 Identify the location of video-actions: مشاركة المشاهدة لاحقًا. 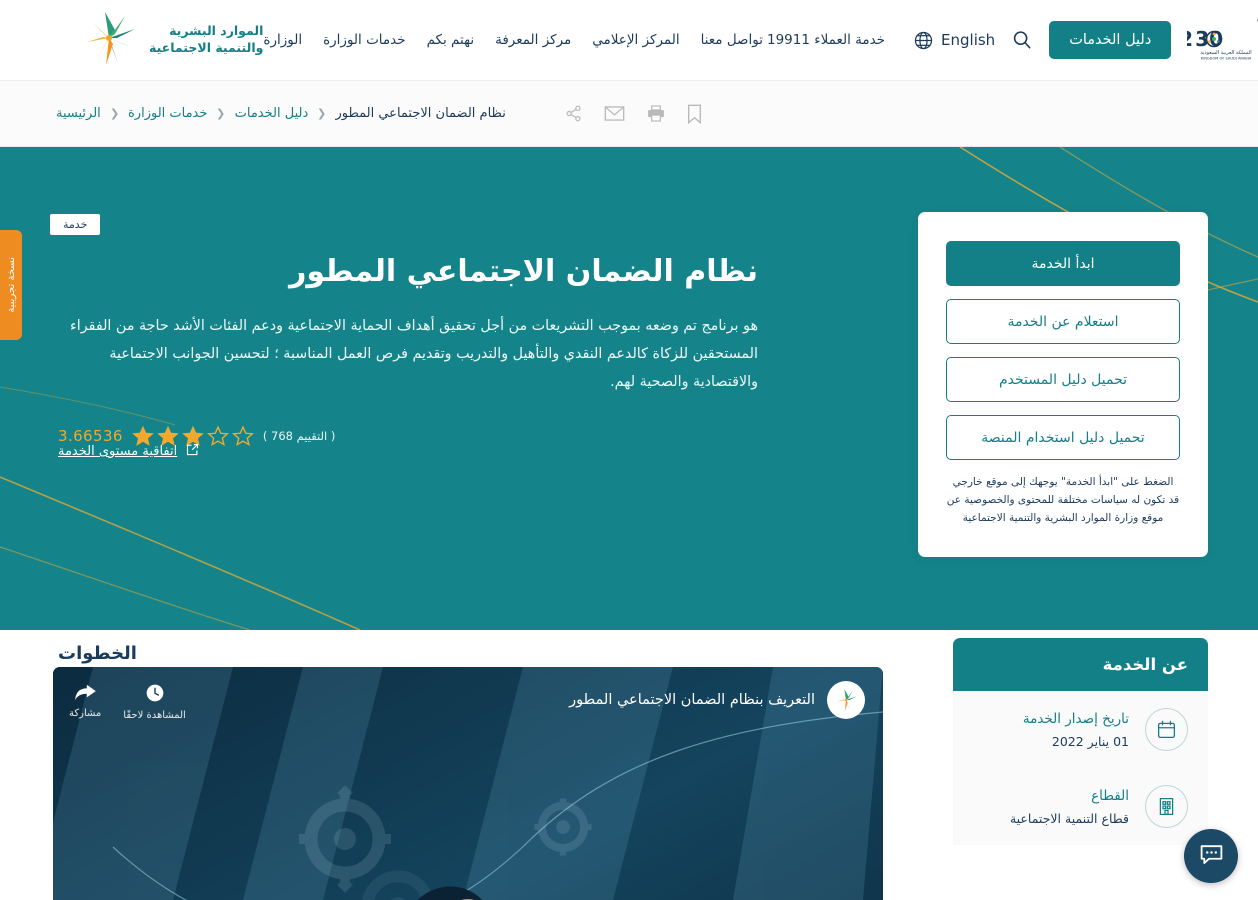
(127, 701).